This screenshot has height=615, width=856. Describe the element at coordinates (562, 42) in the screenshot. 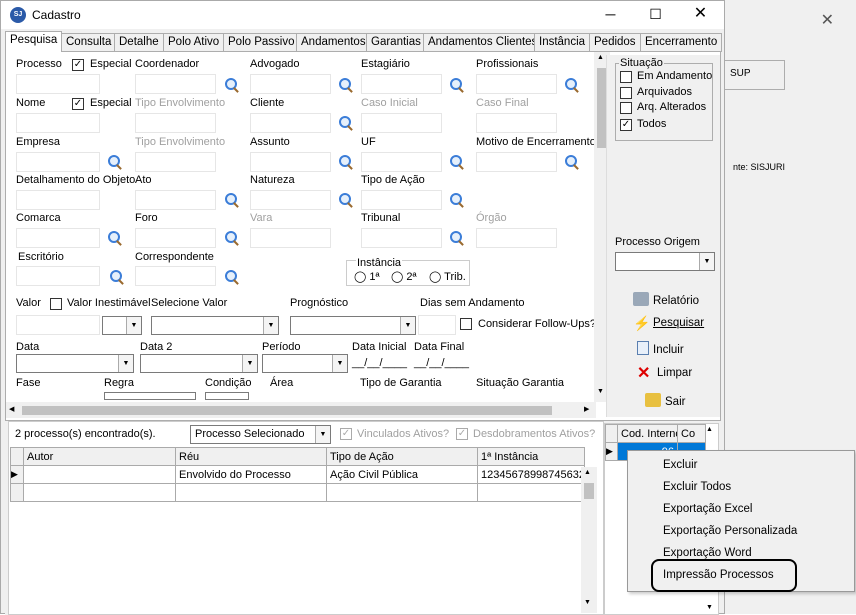

I see `tab-instancia: Instância` at that location.